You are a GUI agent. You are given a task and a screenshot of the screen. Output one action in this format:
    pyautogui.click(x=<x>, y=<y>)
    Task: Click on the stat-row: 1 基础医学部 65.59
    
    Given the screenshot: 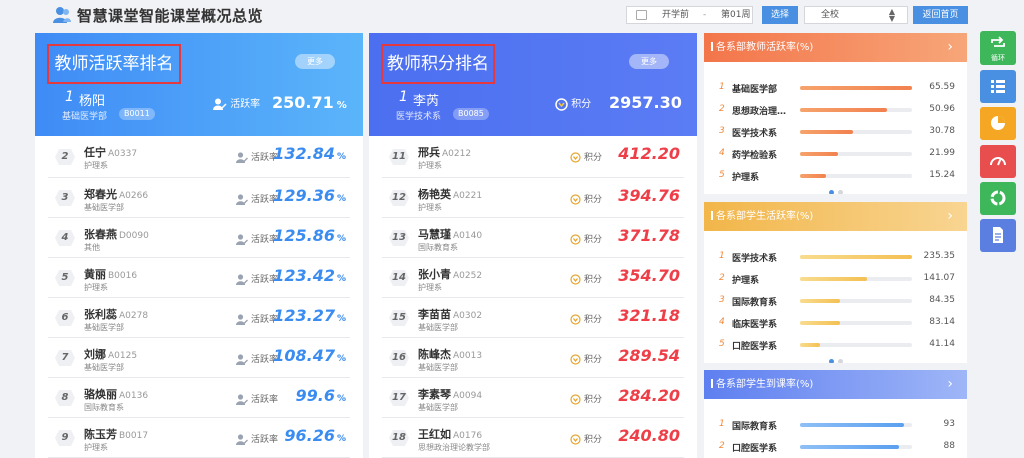 What is the action you would take?
    pyautogui.click(x=835, y=88)
    